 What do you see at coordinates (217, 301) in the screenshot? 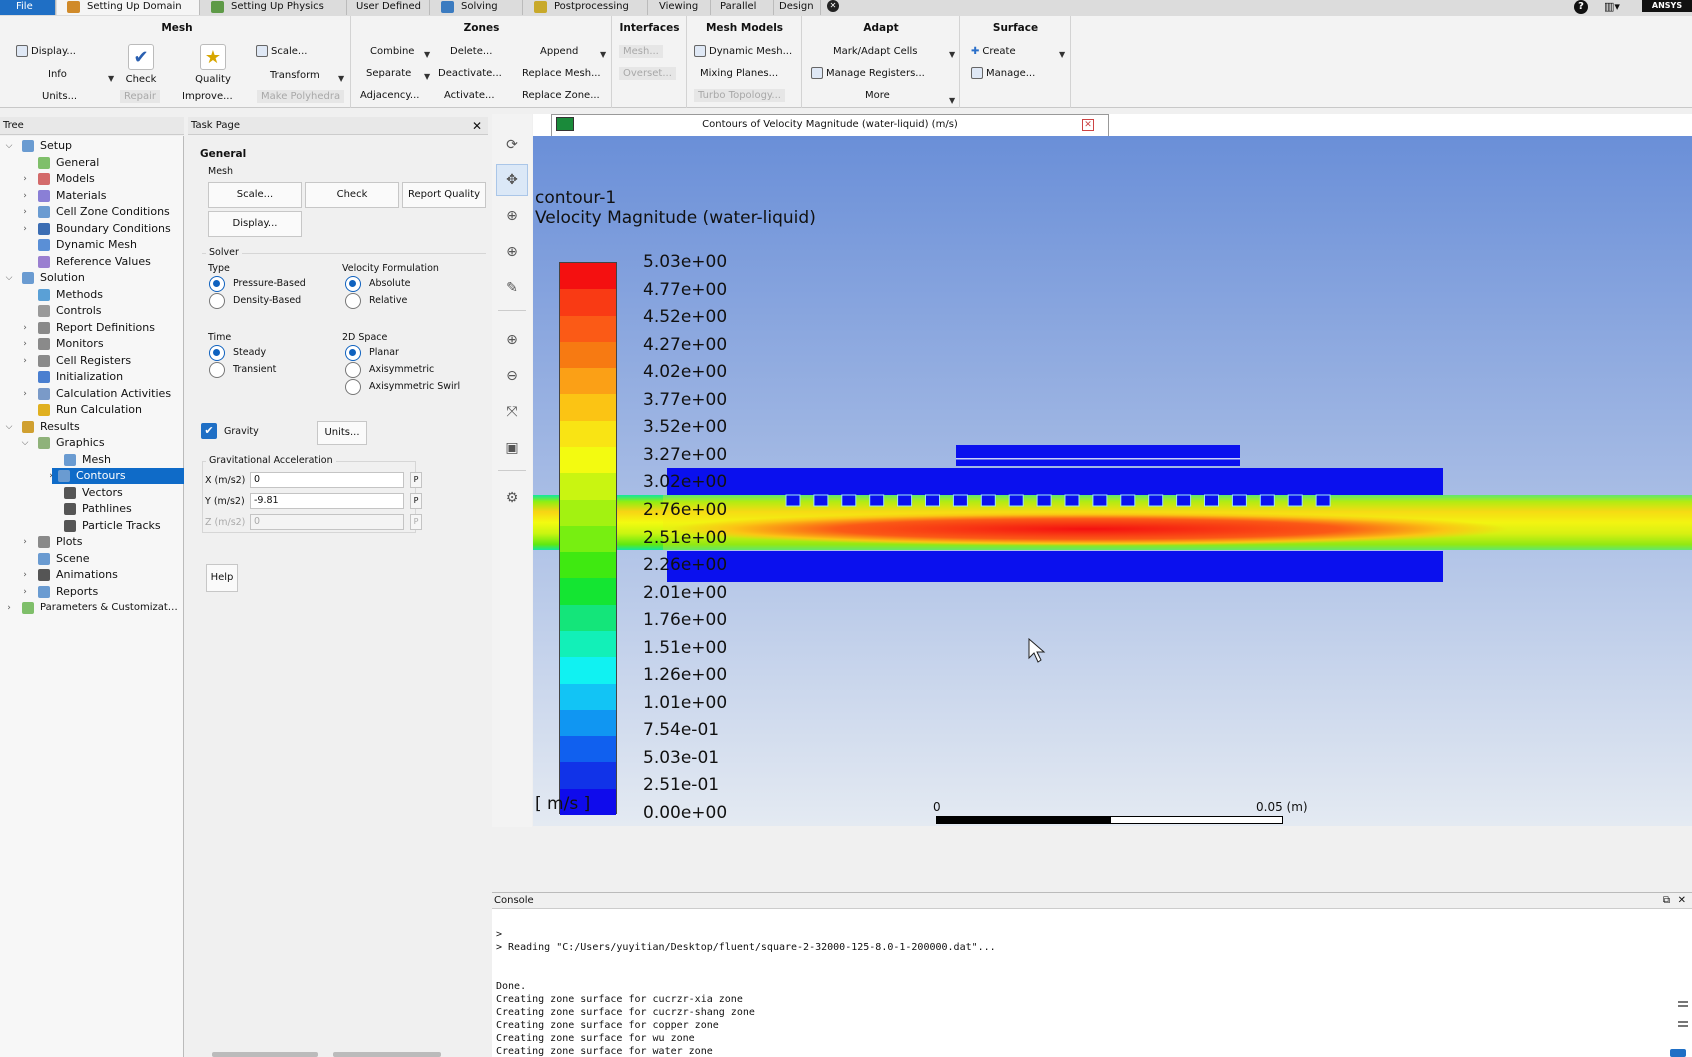
I see `density-based-radio` at bounding box center [217, 301].